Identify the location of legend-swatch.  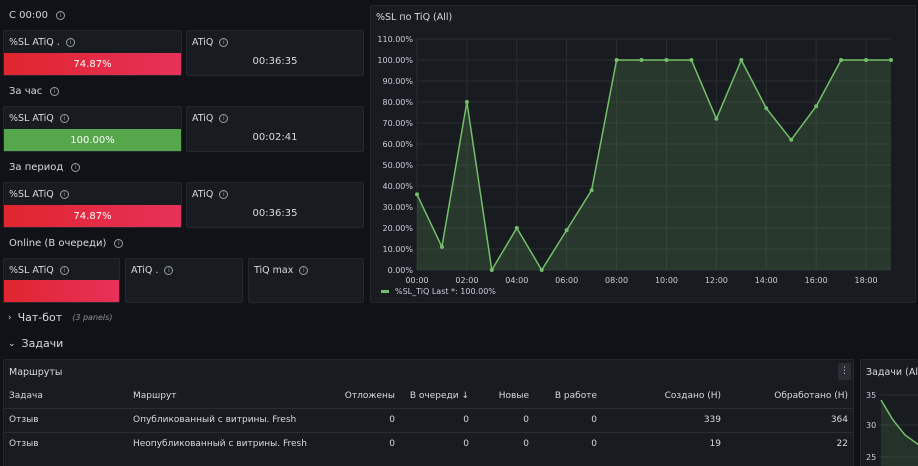
(385, 291).